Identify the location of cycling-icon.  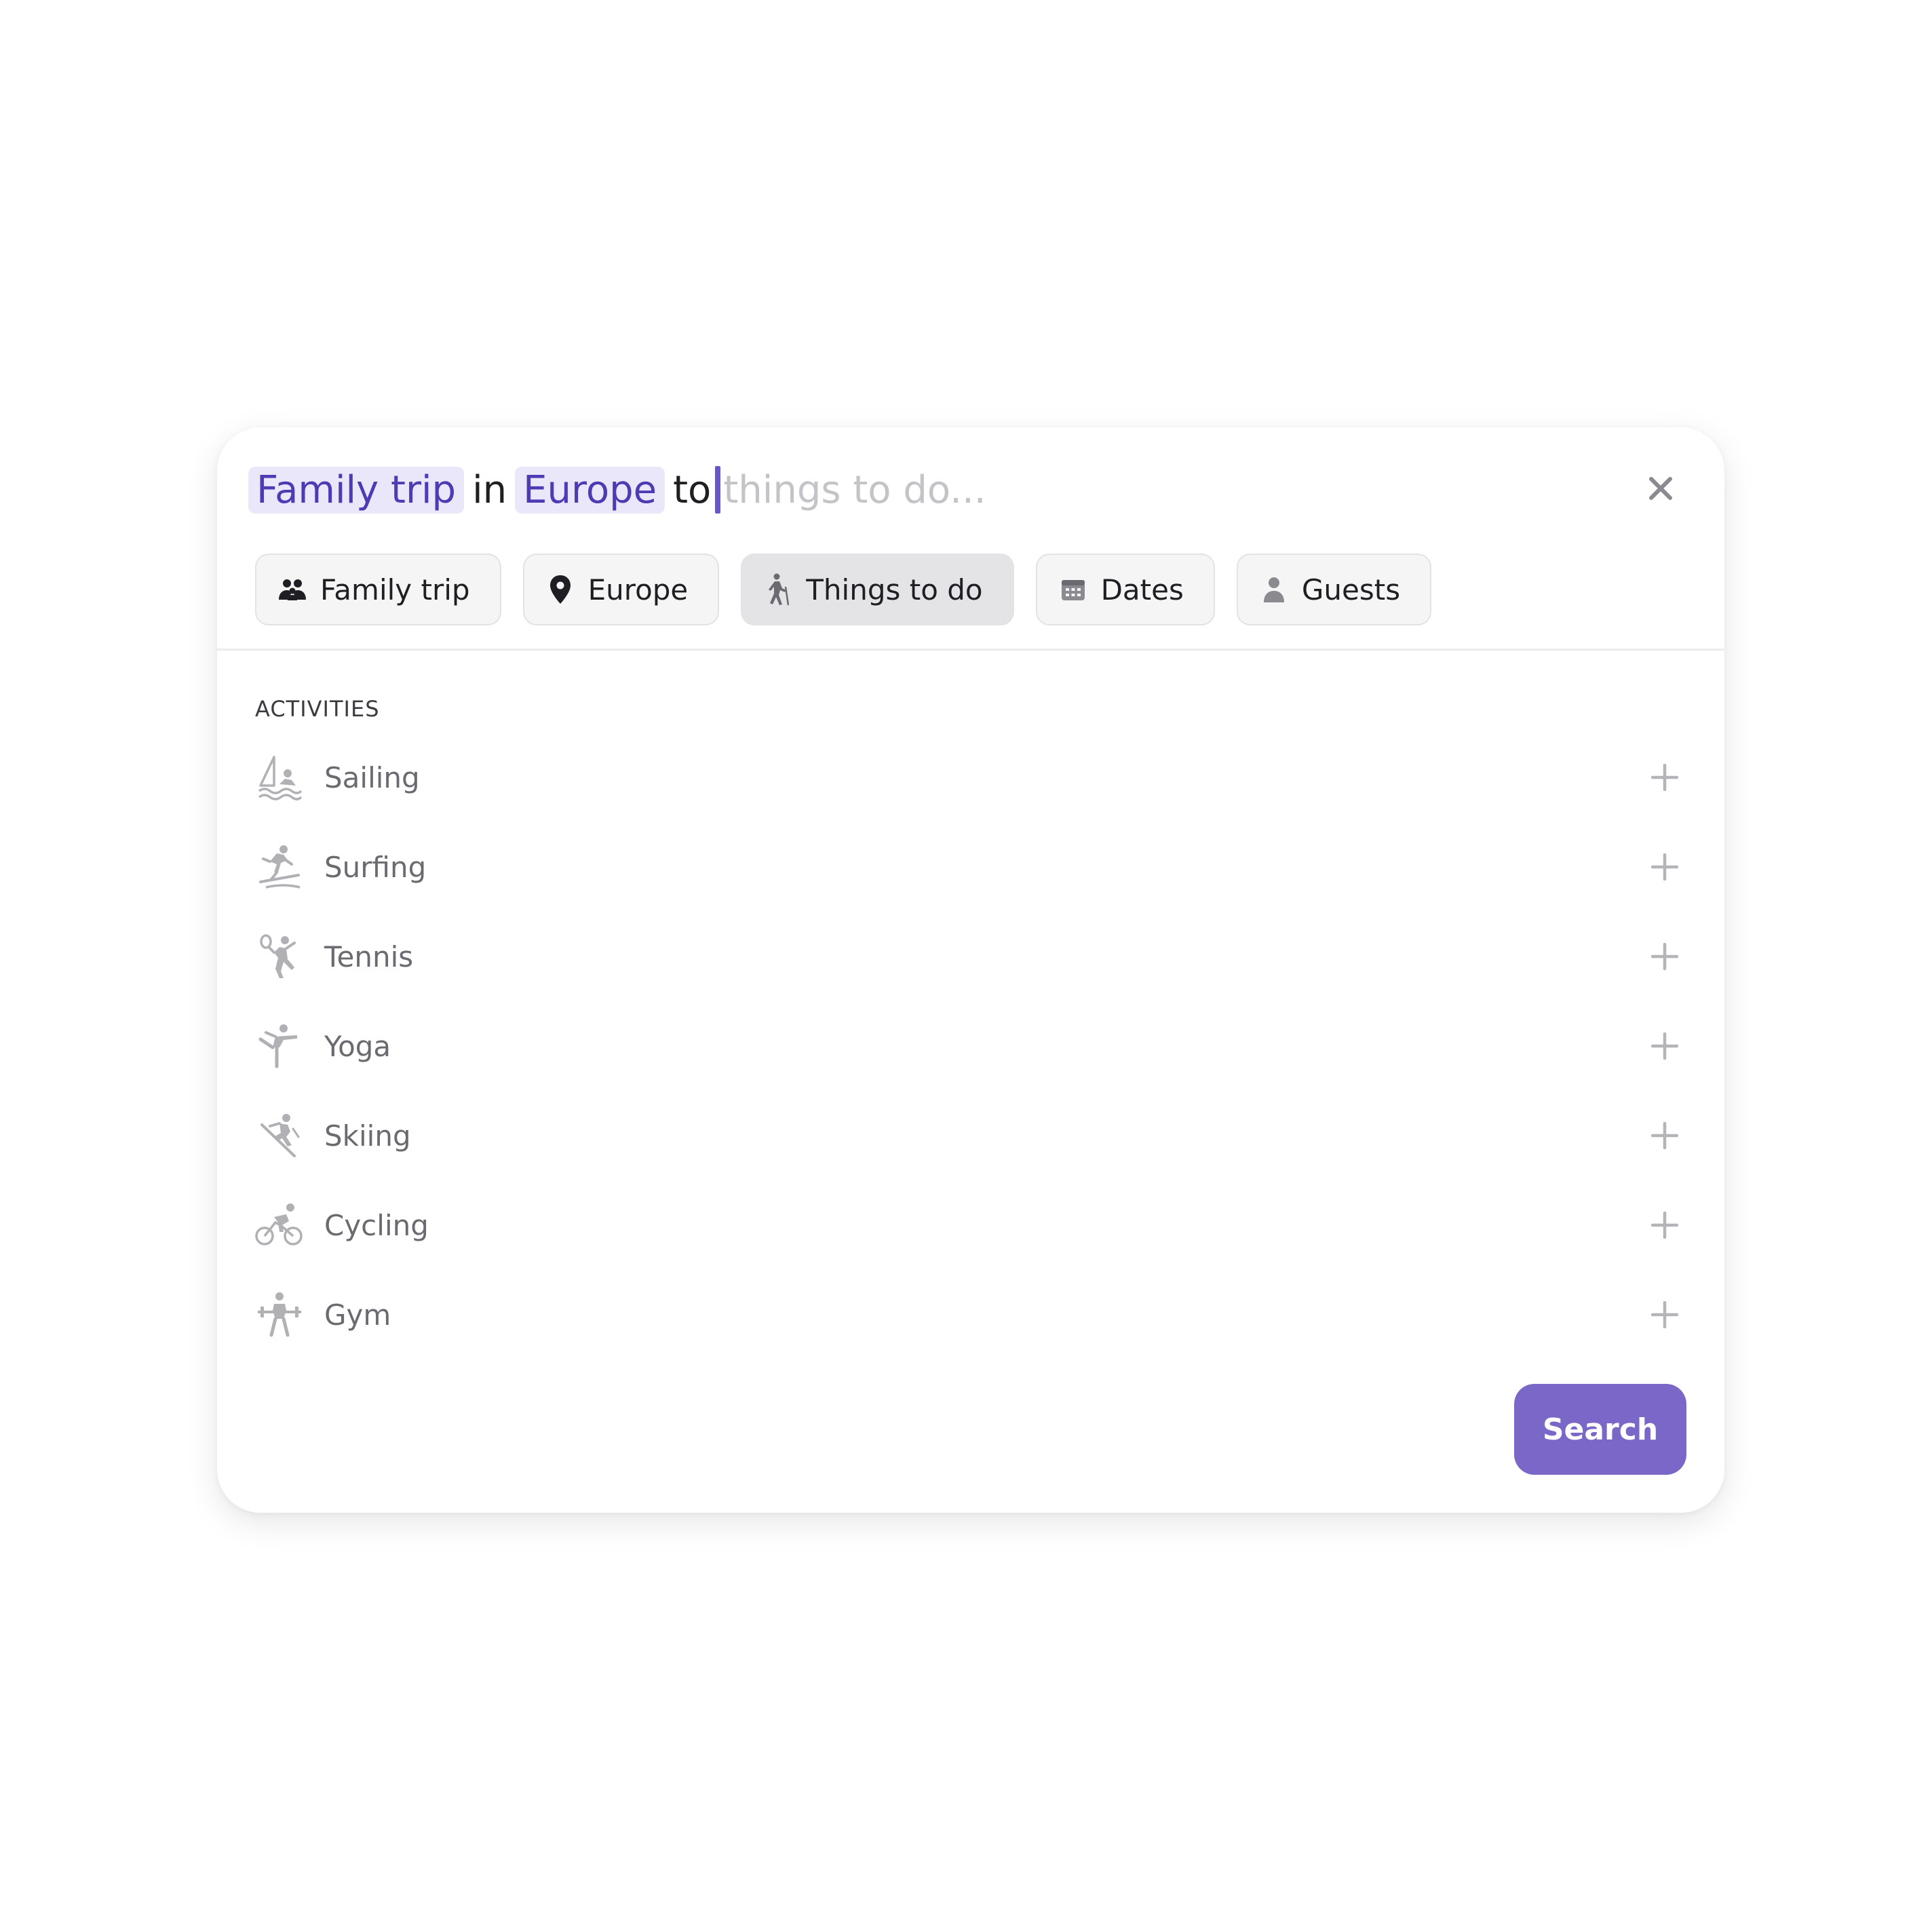
(279, 1225).